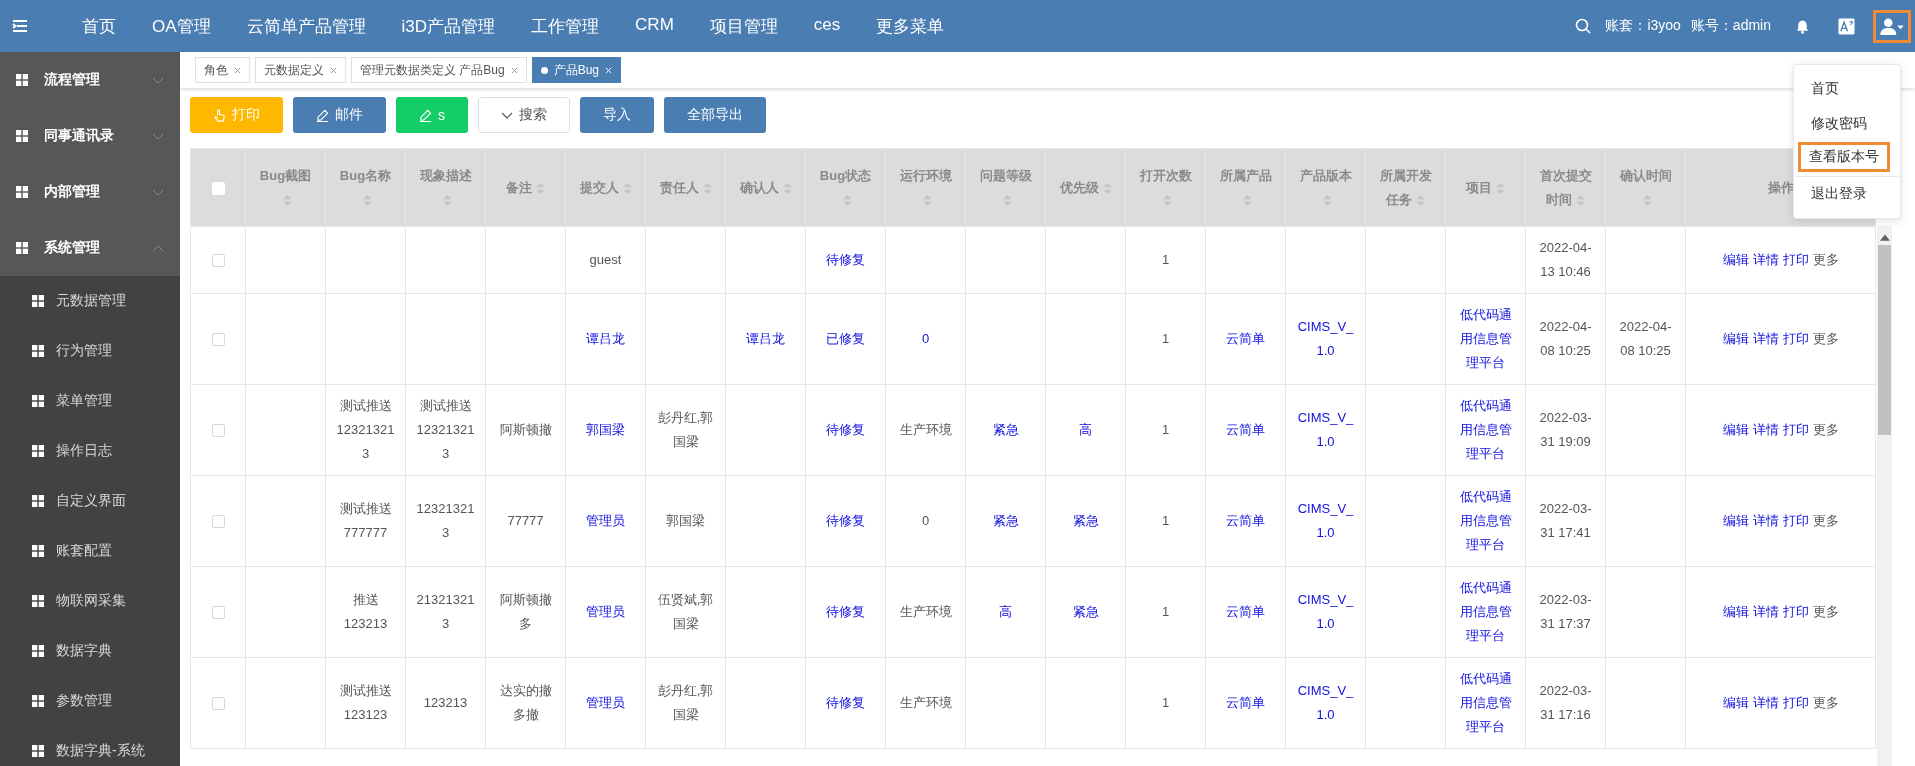 This screenshot has height=766, width=1915. Describe the element at coordinates (181, 26) in the screenshot. I see `nav-menu-item: OA管理` at that location.